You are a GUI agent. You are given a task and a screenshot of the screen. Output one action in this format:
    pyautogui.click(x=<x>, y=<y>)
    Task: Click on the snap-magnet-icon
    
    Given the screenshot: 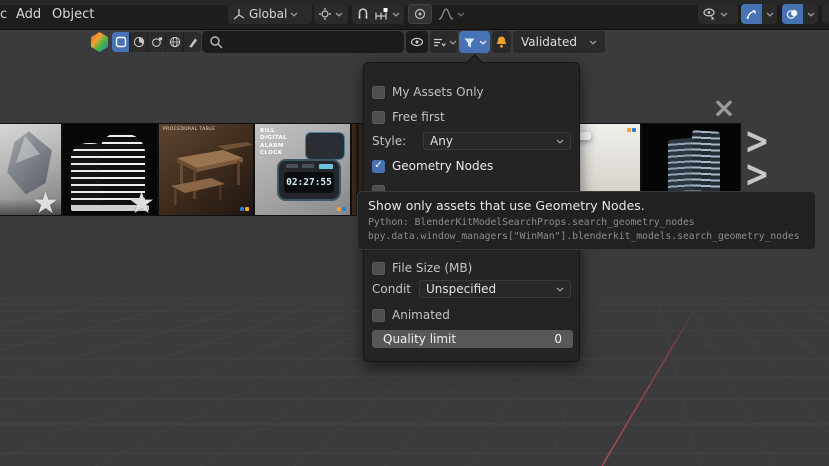 What is the action you would take?
    pyautogui.click(x=363, y=14)
    